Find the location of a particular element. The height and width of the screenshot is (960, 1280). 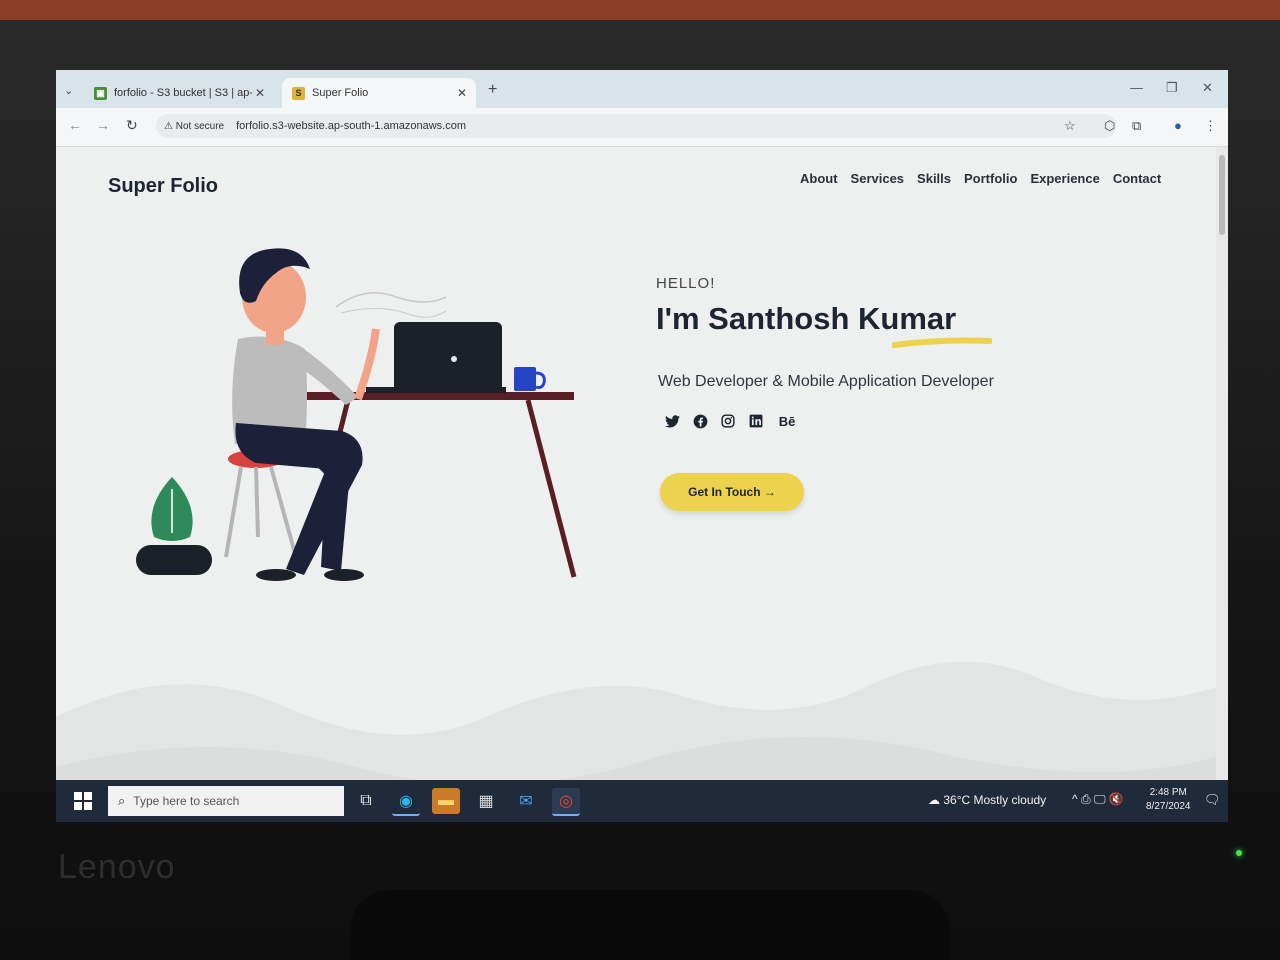

chrome-icon: ◎ is located at coordinates (566, 802).